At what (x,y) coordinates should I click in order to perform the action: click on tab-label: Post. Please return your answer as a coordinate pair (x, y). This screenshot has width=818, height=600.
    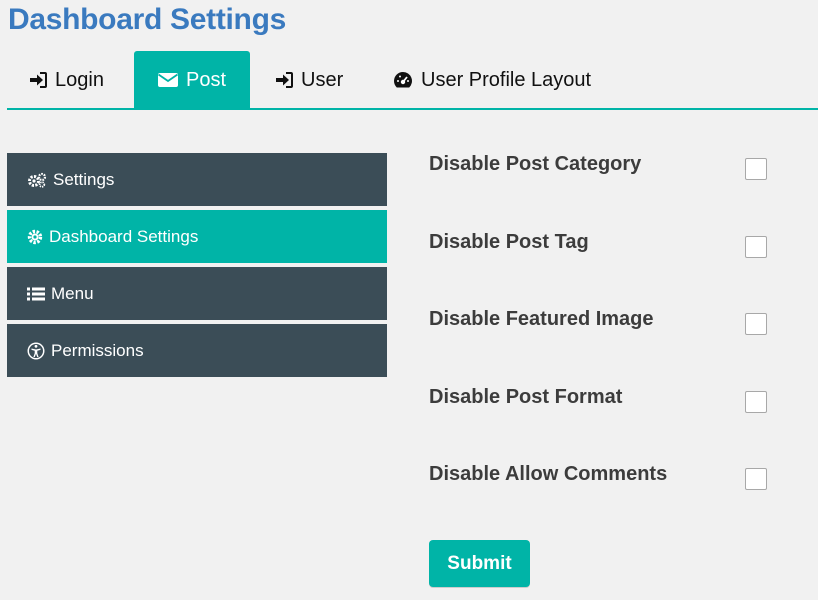
    Looking at the image, I should click on (206, 79).